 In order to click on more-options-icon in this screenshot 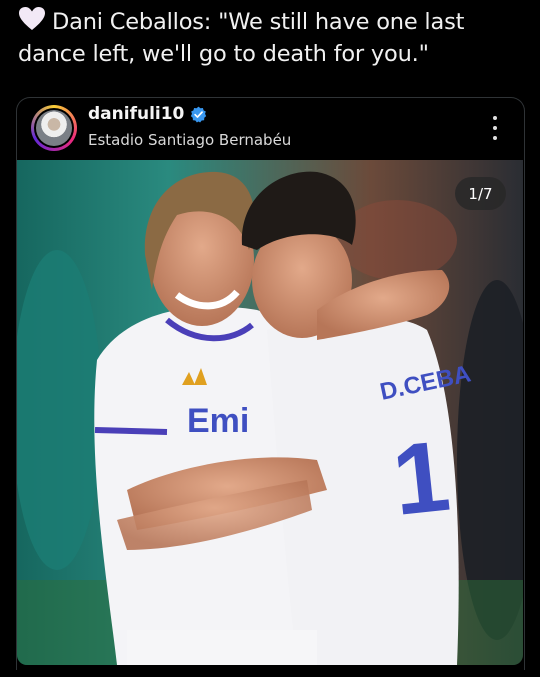, I will do `click(495, 128)`.